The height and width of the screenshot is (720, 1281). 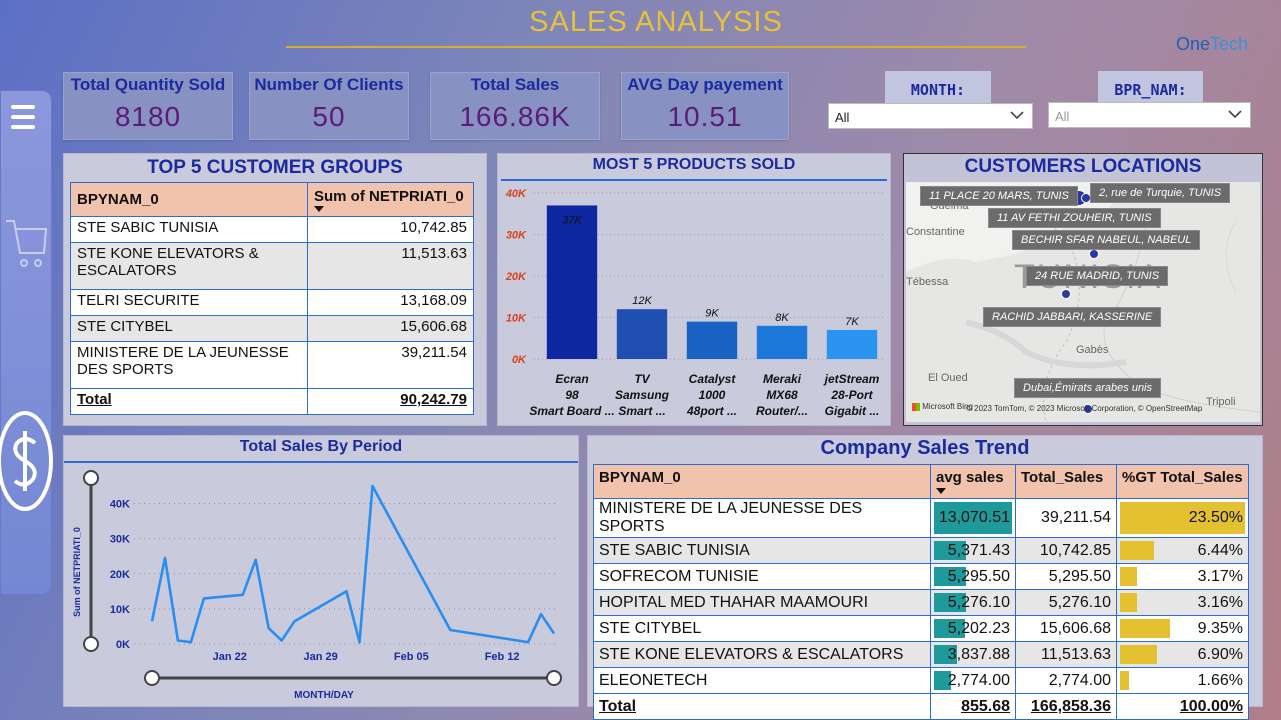 I want to click on data-label: 8K, so click(x=782, y=318).